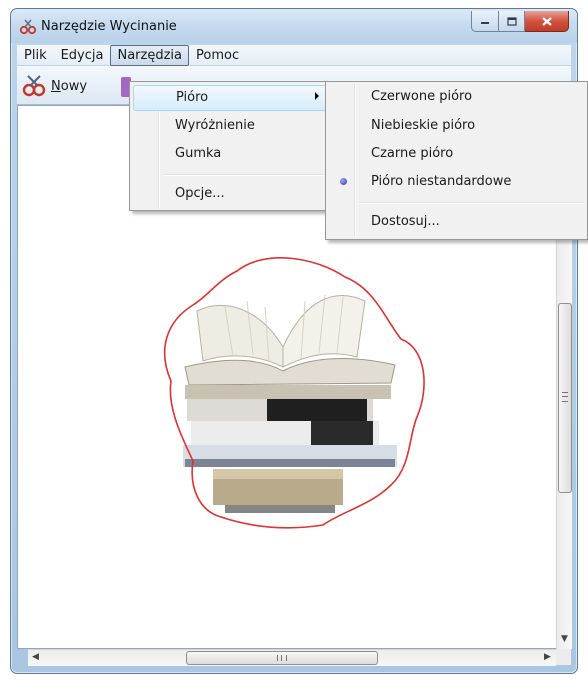  Describe the element at coordinates (290, 403) in the screenshot. I see `books-image` at that location.